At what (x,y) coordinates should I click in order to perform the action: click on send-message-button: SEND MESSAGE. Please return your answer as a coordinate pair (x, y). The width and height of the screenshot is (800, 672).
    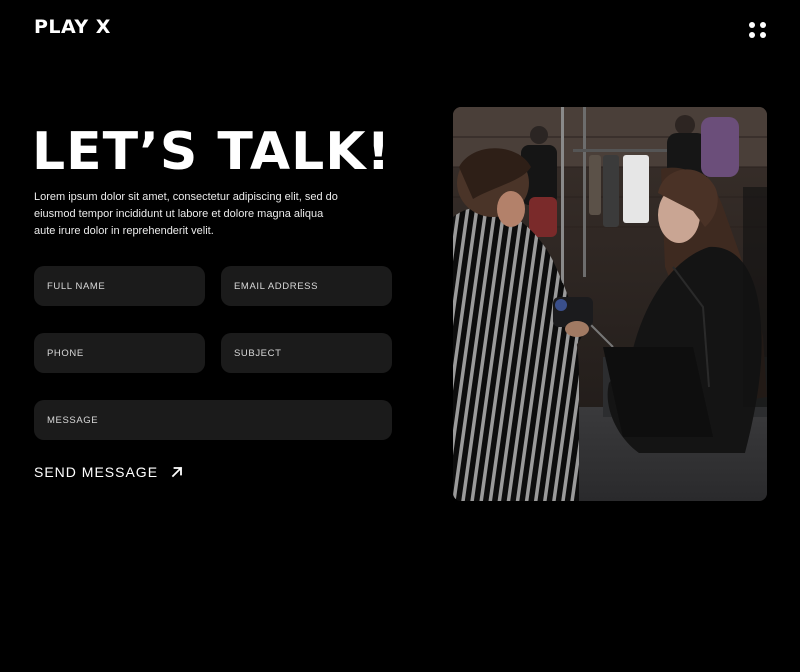
    Looking at the image, I should click on (109, 472).